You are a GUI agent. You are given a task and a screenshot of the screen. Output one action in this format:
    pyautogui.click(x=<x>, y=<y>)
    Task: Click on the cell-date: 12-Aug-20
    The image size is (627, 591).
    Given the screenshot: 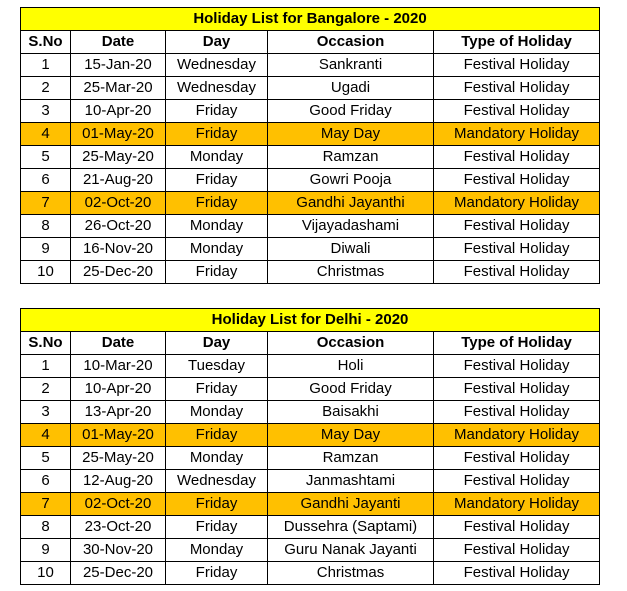 What is the action you would take?
    pyautogui.click(x=118, y=481)
    